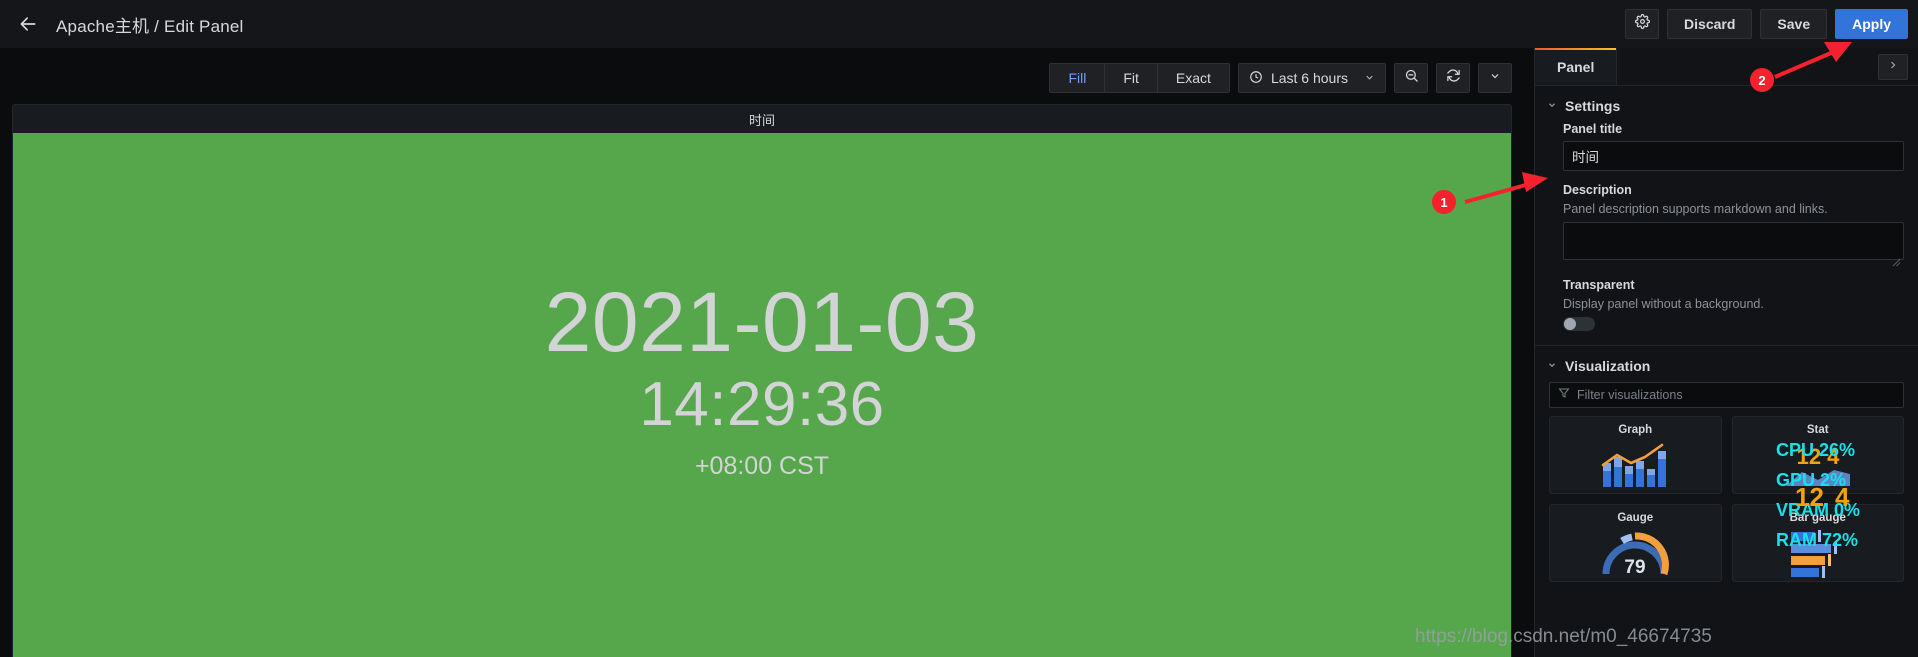 The height and width of the screenshot is (657, 1918). What do you see at coordinates (959, 24) in the screenshot?
I see `top-navbar: Apache主机 / Edit Panel Discard Save Apply` at bounding box center [959, 24].